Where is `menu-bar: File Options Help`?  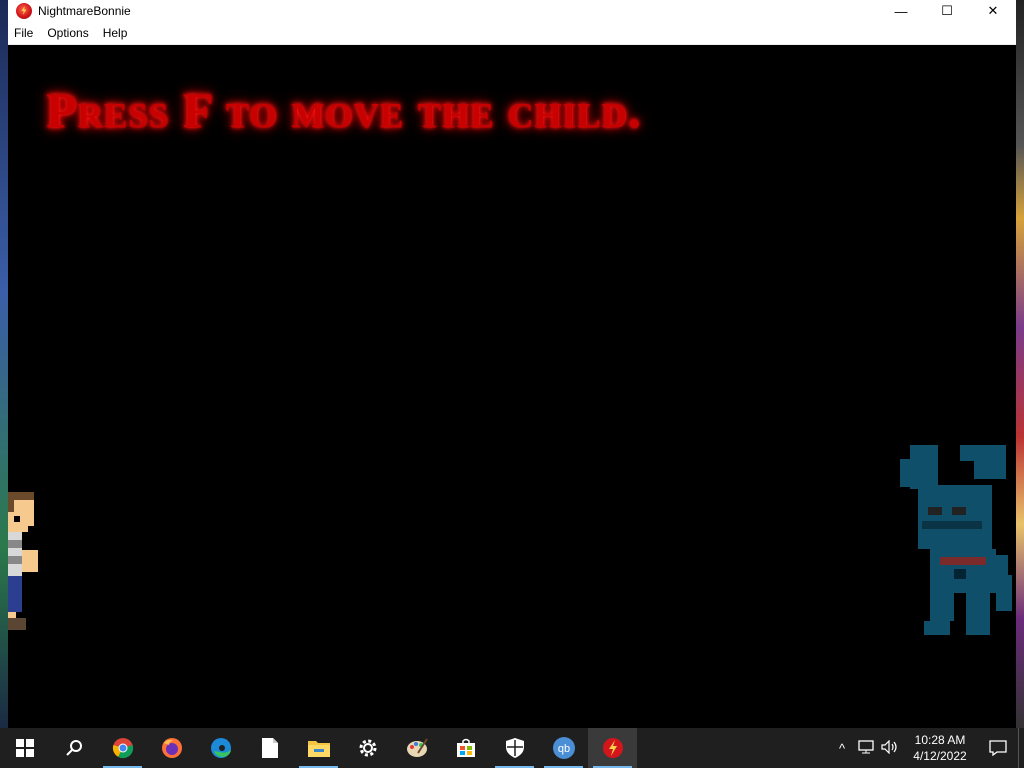
menu-bar: File Options Help is located at coordinates (512, 33).